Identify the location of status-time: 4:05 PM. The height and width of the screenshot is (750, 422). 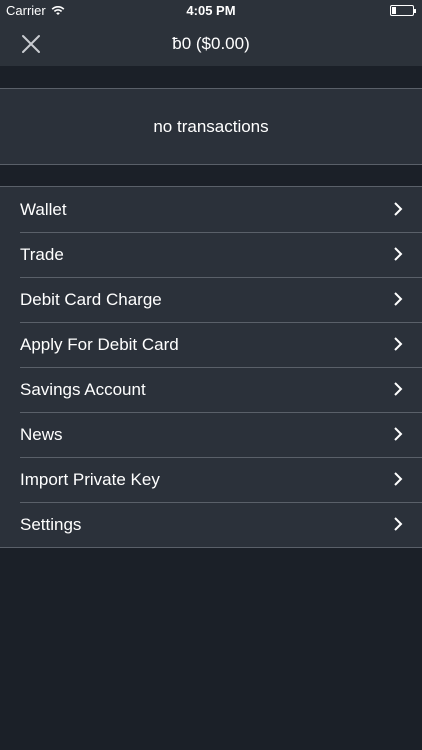
(211, 10).